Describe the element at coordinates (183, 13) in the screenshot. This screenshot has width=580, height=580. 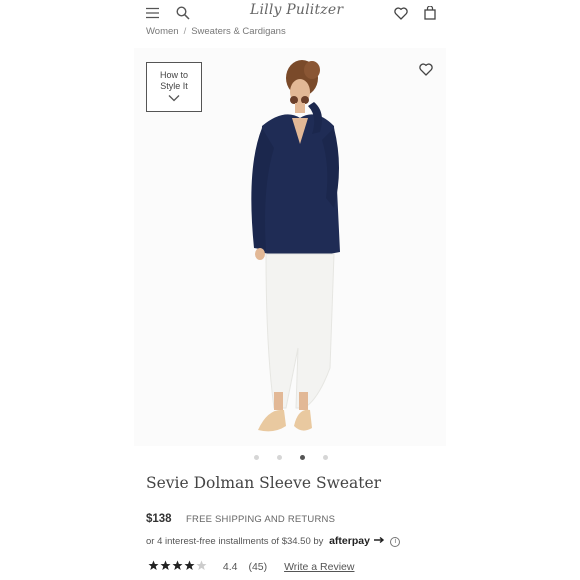
I see `search-icon` at that location.